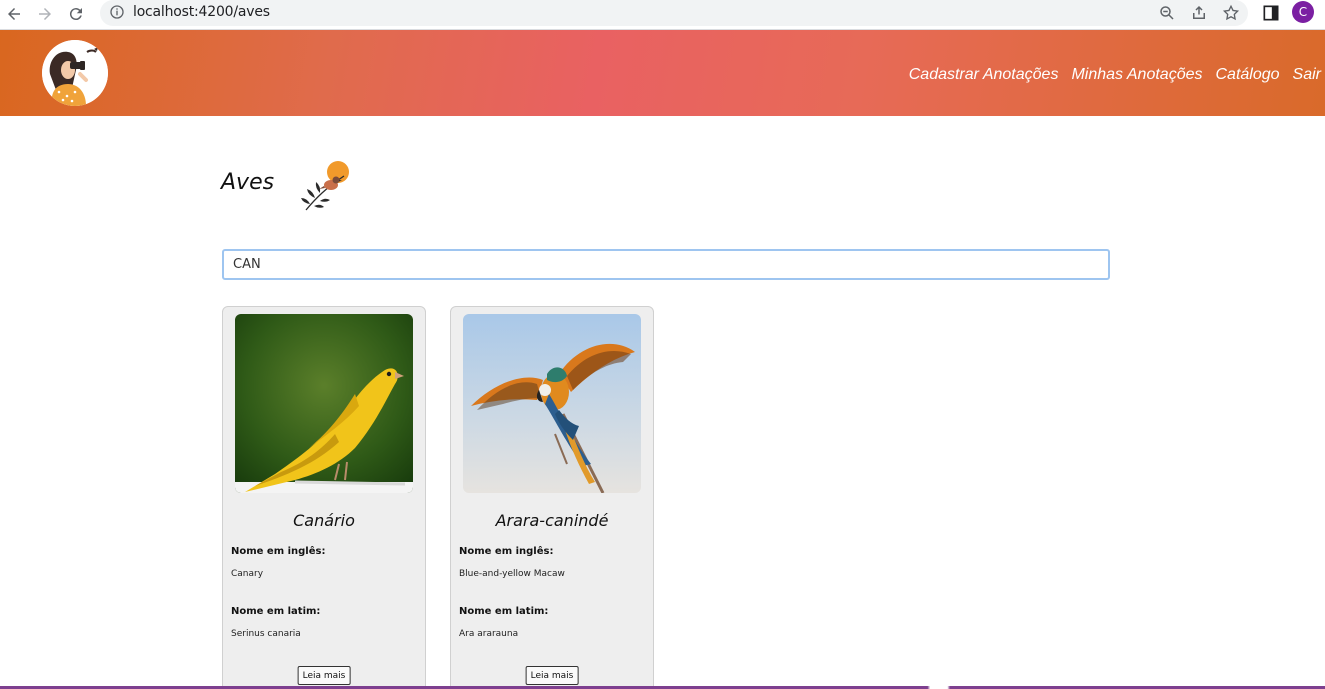 This screenshot has height=689, width=1325. I want to click on profile-avatar: C, so click(1303, 12).